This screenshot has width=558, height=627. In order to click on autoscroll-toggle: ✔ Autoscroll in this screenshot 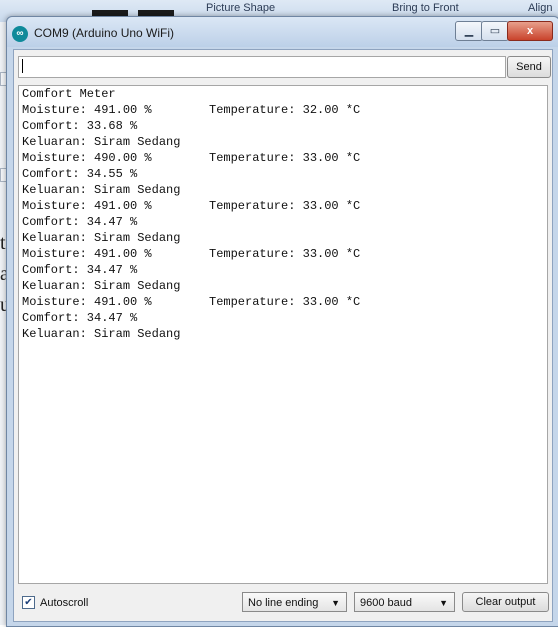, I will do `click(55, 602)`.